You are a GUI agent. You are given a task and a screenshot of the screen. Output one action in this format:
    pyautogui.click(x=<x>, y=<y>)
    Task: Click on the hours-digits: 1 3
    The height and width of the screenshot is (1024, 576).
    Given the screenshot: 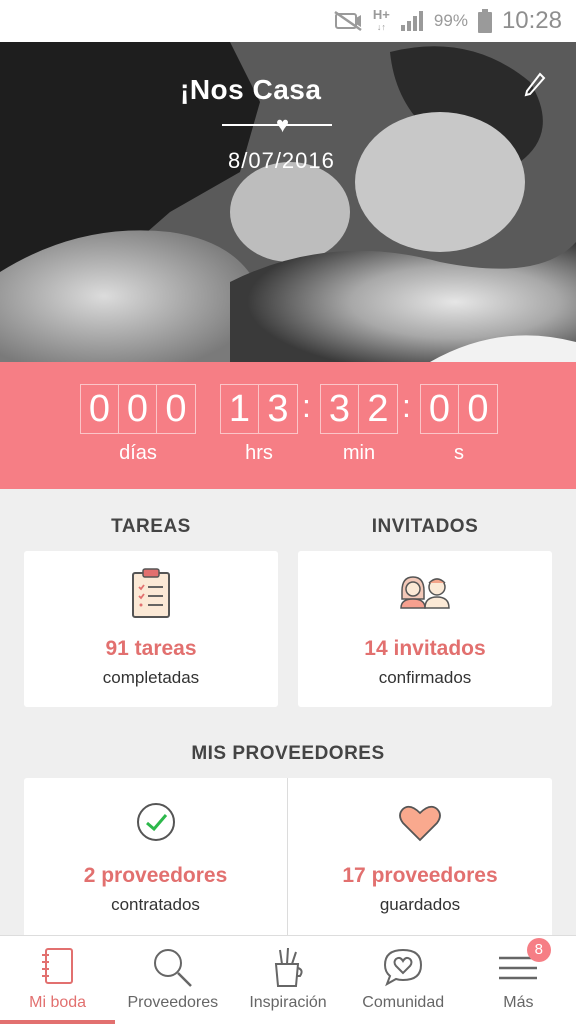 What is the action you would take?
    pyautogui.click(x=259, y=409)
    